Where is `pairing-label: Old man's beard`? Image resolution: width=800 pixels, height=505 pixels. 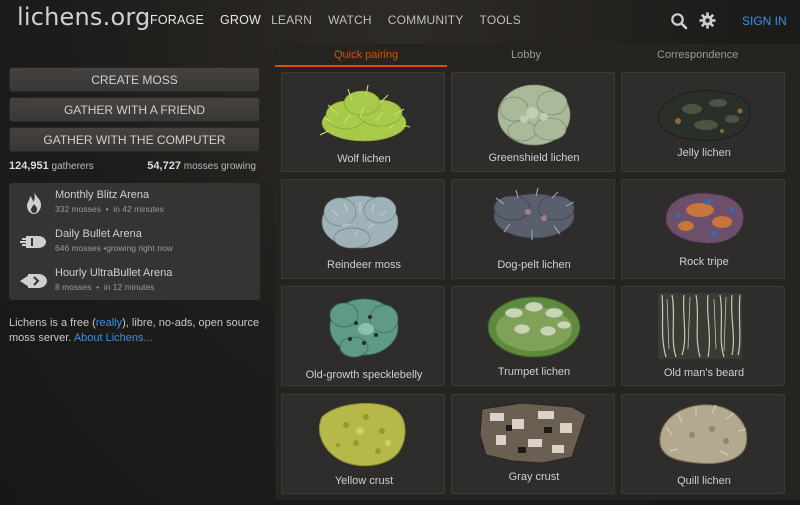
pairing-label: Old man's beard is located at coordinates (704, 373).